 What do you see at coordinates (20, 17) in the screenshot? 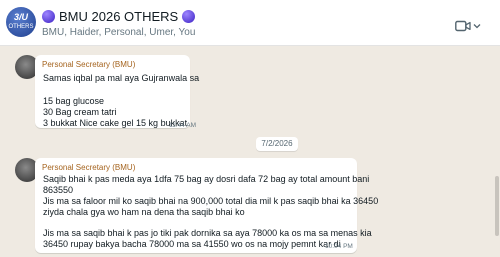
I see `avatar-text: 3/U` at bounding box center [20, 17].